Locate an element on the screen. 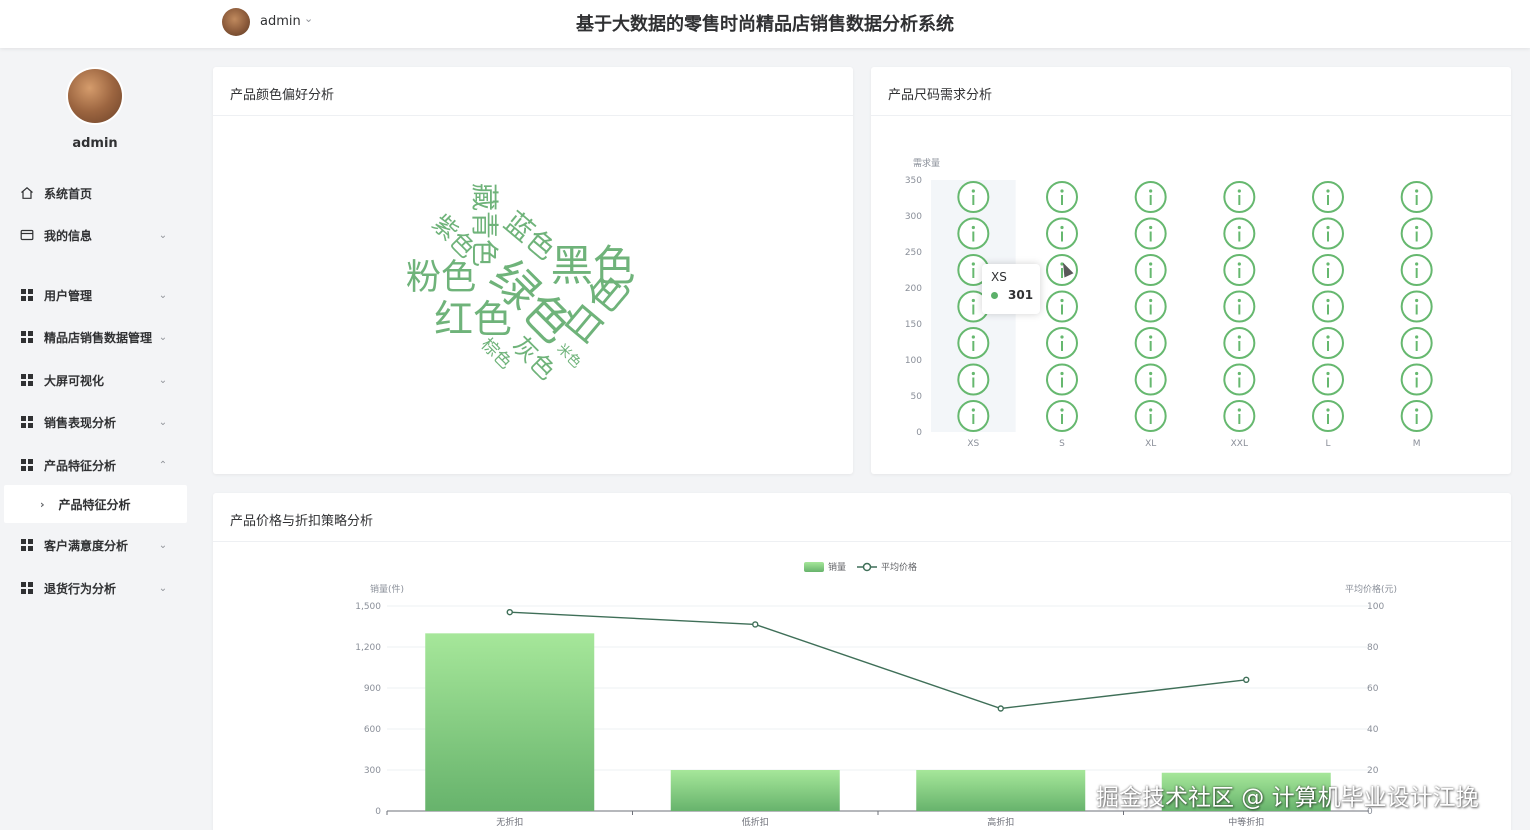  sidebar-item-my-info: 我的信息 ⌄ is located at coordinates (95, 235).